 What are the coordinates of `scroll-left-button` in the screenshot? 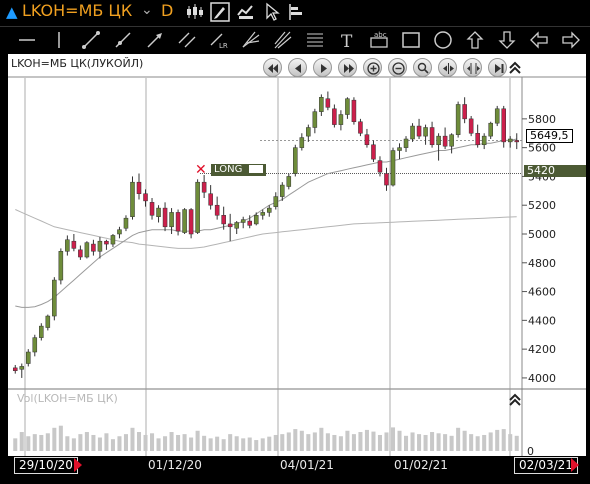 It's located at (297, 67).